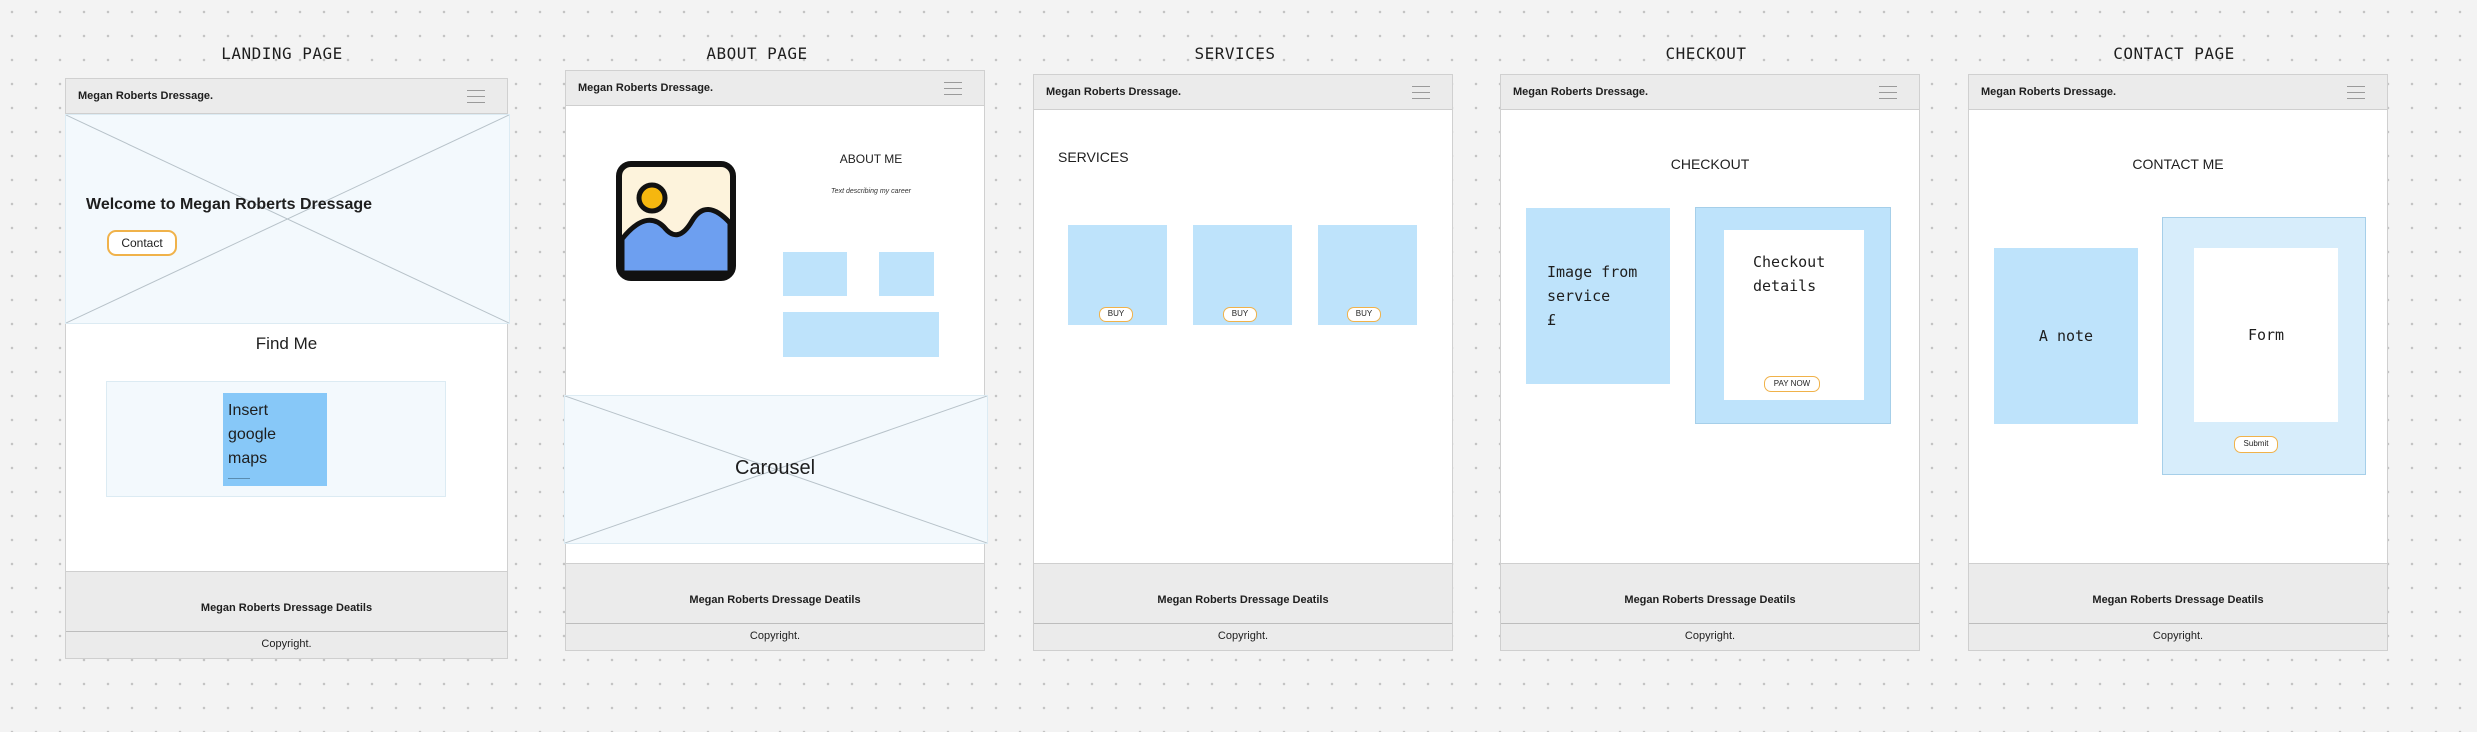 This screenshot has height=732, width=2477. What do you see at coordinates (1093, 157) in the screenshot?
I see `services-heading: SERVICES` at bounding box center [1093, 157].